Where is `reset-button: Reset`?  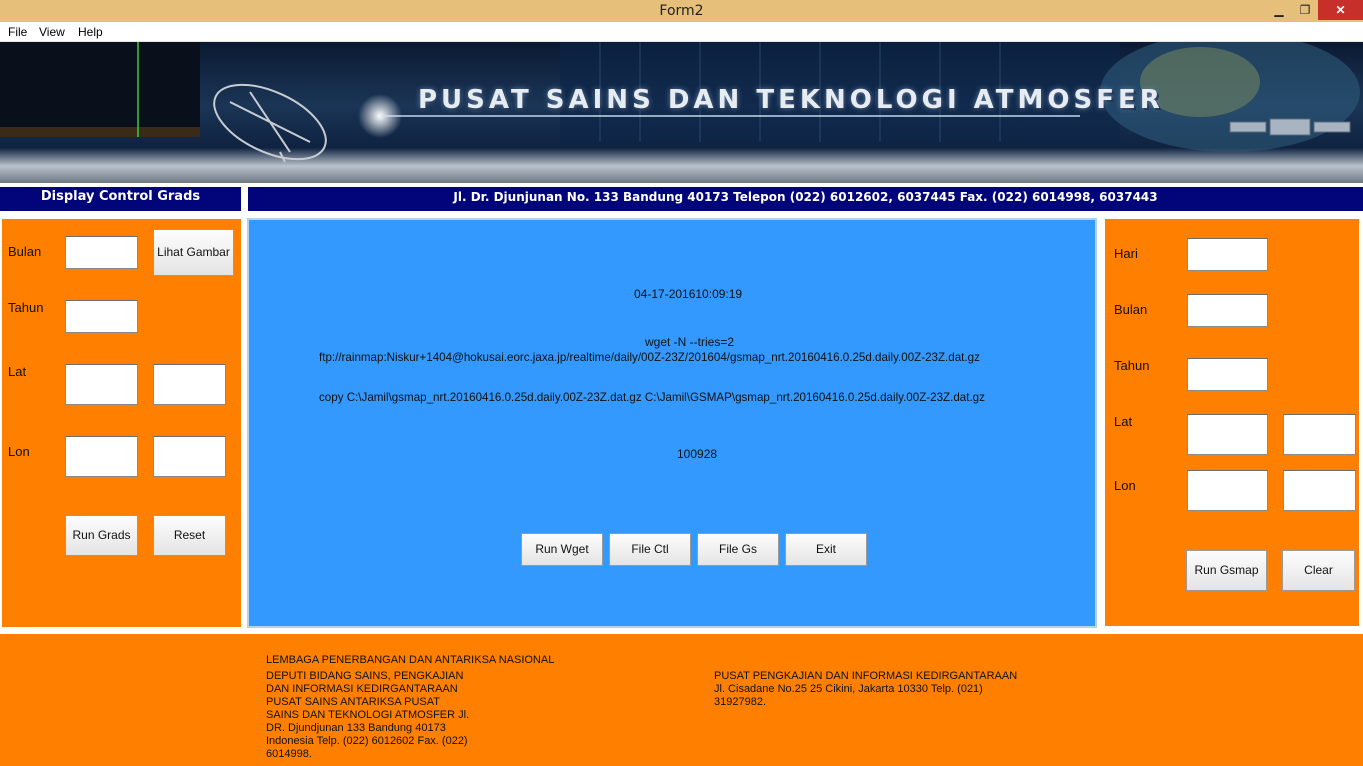
reset-button: Reset is located at coordinates (189, 535).